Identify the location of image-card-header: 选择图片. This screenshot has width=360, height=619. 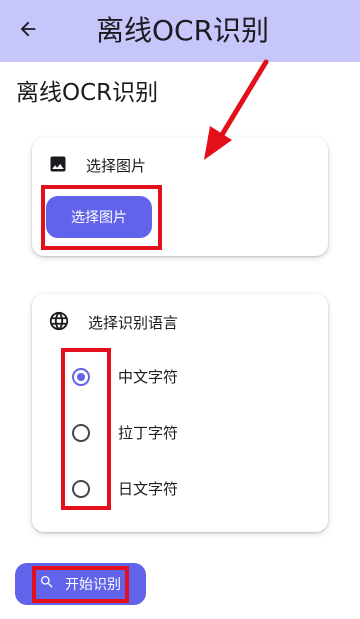
(97, 166).